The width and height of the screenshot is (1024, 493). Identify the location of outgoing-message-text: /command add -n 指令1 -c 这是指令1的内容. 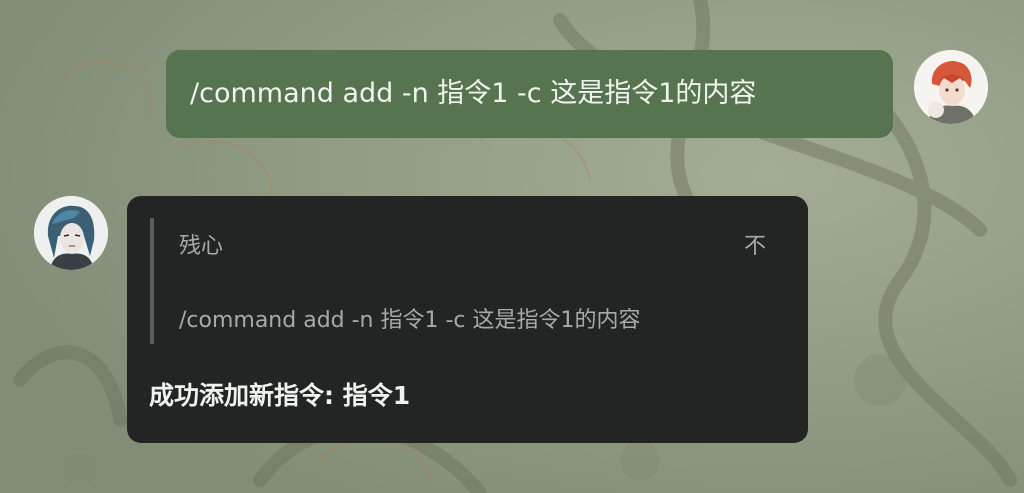
(473, 93).